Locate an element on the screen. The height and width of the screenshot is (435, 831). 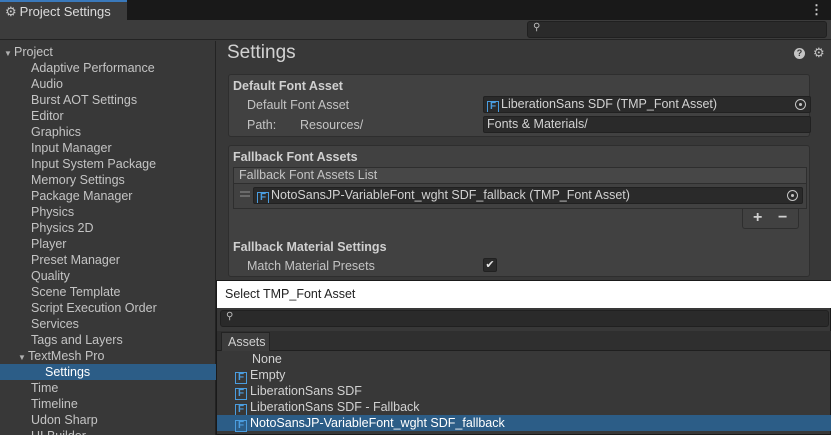
sidebar-item: Package Manager is located at coordinates (108, 196).